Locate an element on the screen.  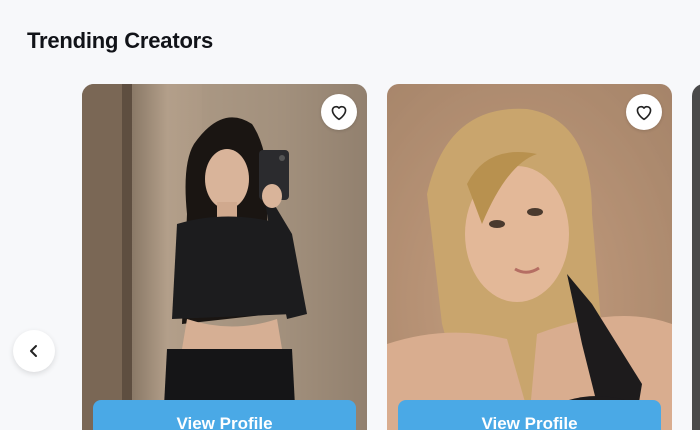
section-title: Trending Creators is located at coordinates (120, 40).